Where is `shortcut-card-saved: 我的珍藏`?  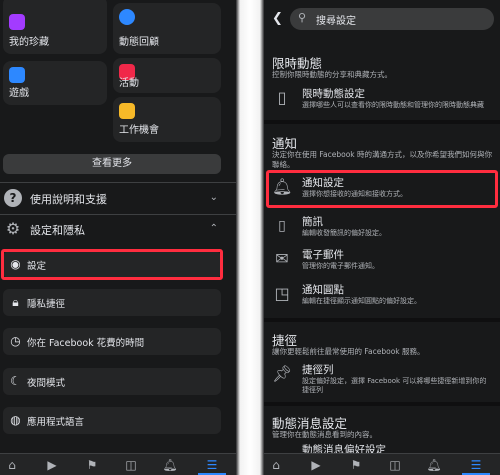 shortcut-card-saved: 我的珍藏 is located at coordinates (55, 27).